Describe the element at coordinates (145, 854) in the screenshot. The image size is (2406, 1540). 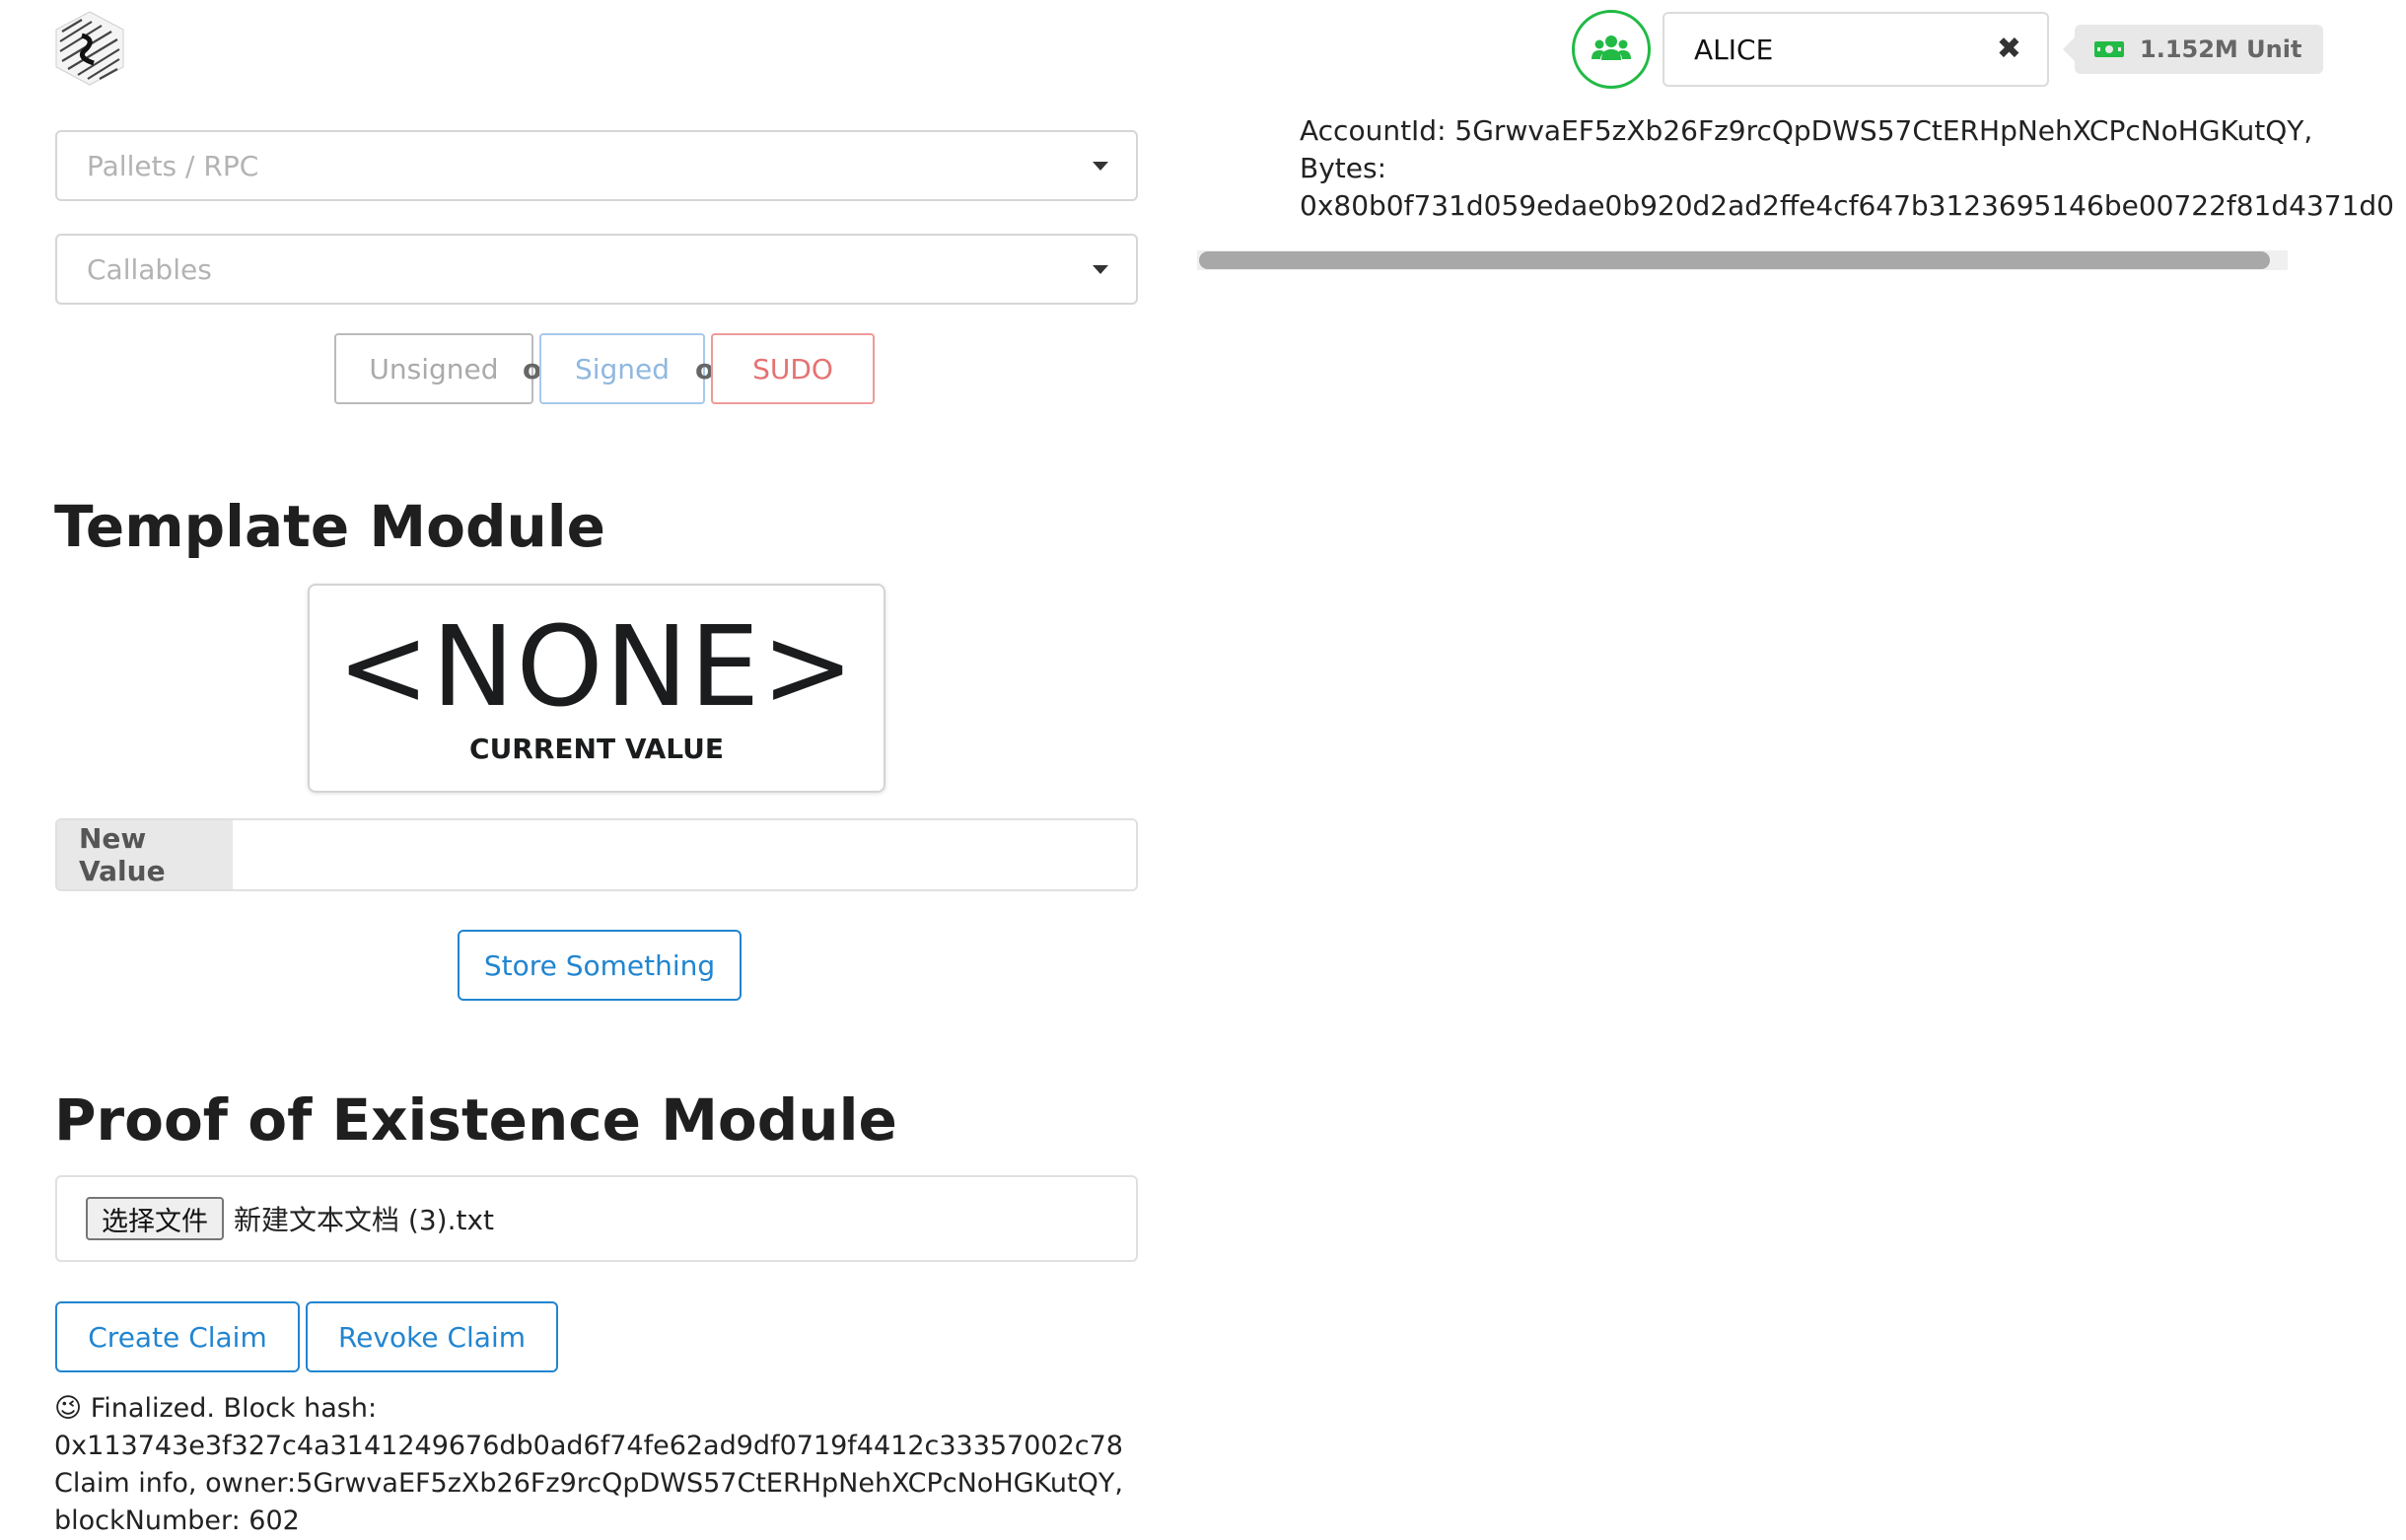
I see `new-value-label: New Value` at that location.